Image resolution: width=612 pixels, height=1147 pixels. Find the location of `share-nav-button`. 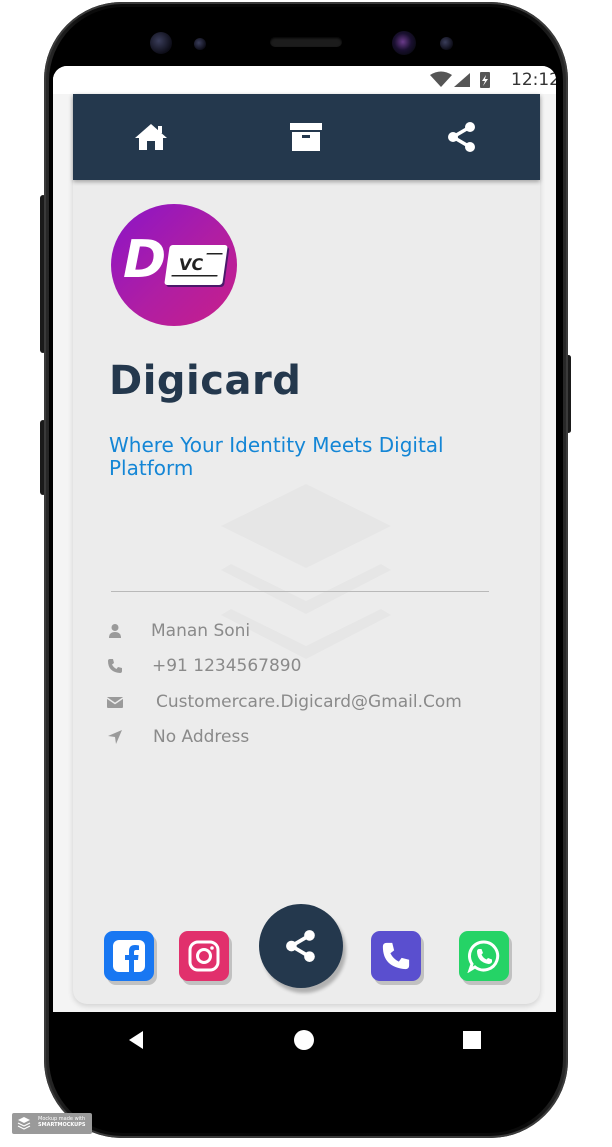

share-nav-button is located at coordinates (462, 137).